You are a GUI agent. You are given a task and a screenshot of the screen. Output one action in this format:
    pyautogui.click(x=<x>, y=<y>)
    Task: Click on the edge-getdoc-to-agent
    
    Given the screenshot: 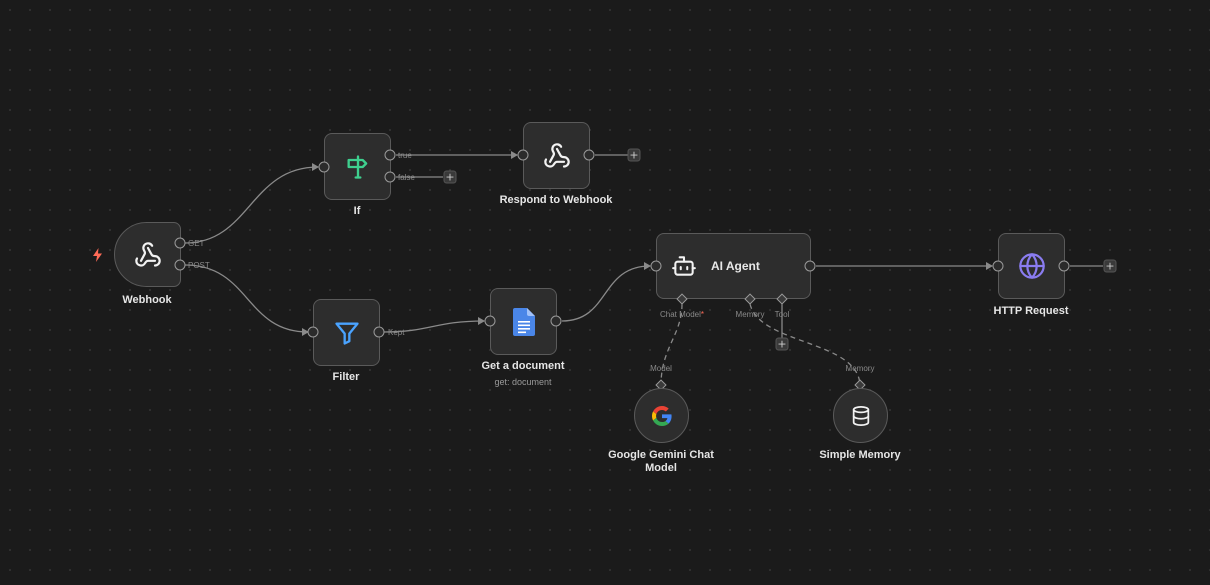 What is the action you would take?
    pyautogui.click(x=606, y=292)
    